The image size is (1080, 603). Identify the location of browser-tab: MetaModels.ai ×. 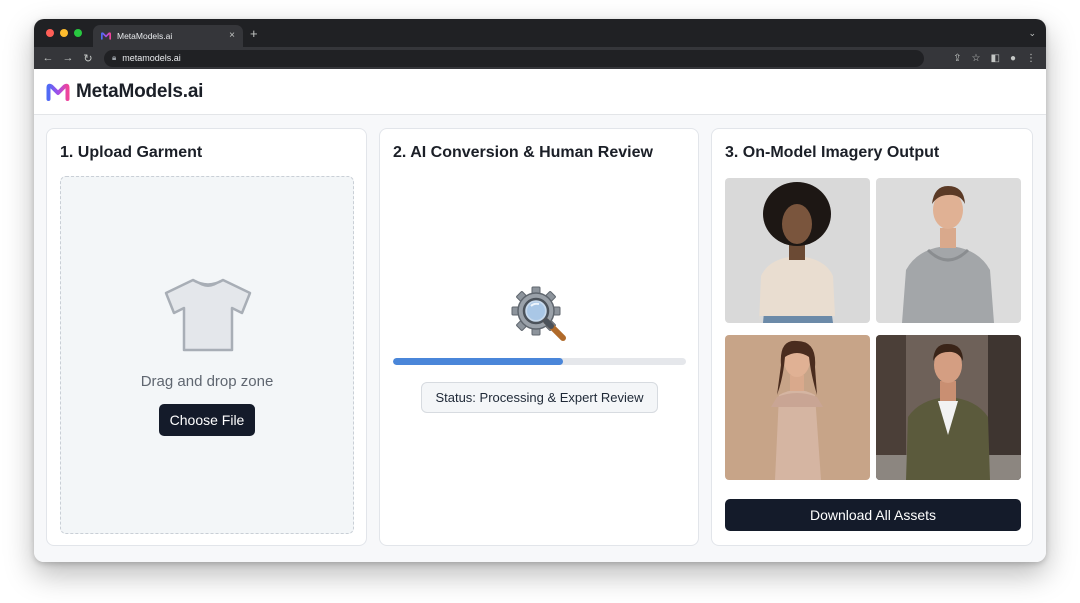
(168, 36).